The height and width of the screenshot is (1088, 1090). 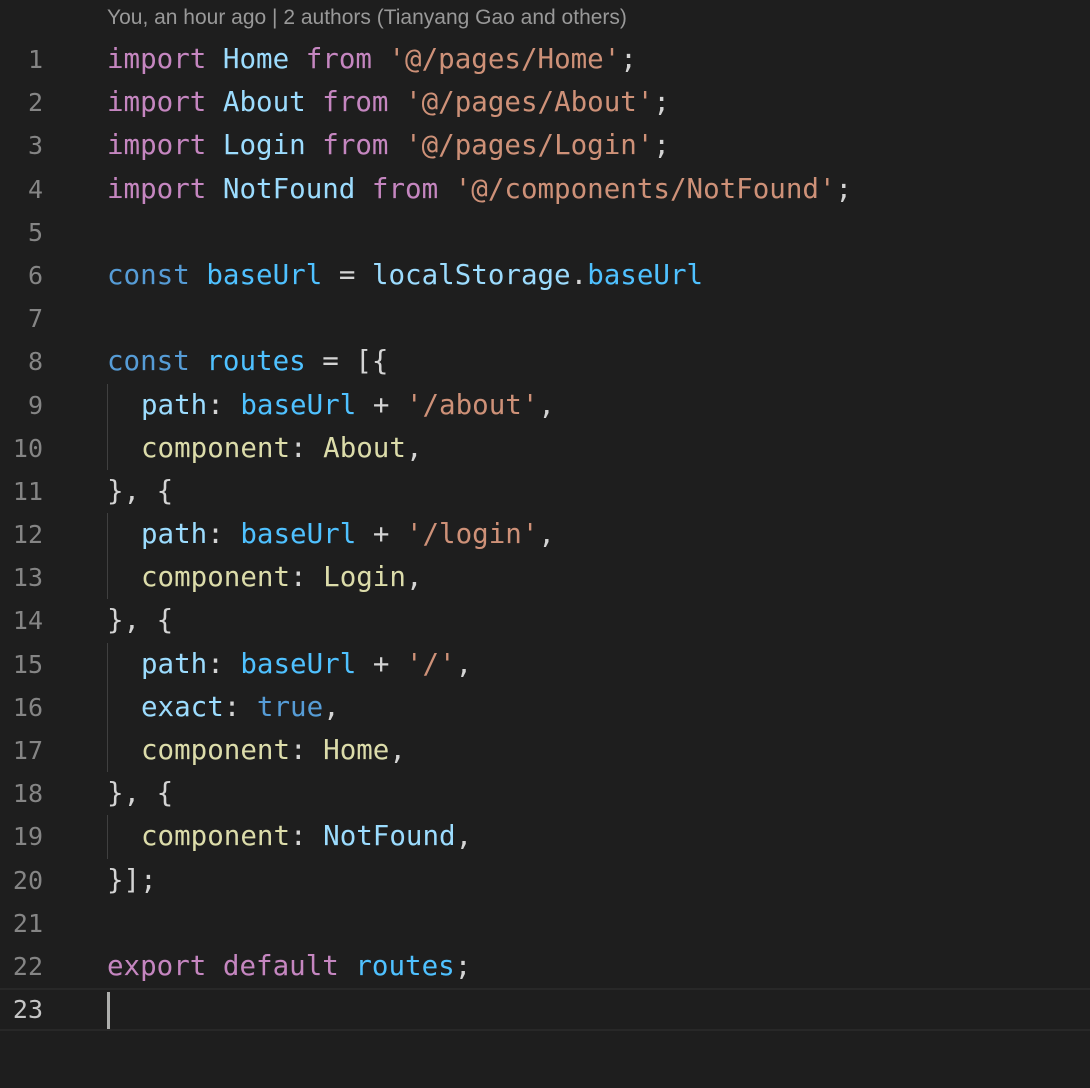 What do you see at coordinates (545, 232) in the screenshot?
I see `code-line: 5` at bounding box center [545, 232].